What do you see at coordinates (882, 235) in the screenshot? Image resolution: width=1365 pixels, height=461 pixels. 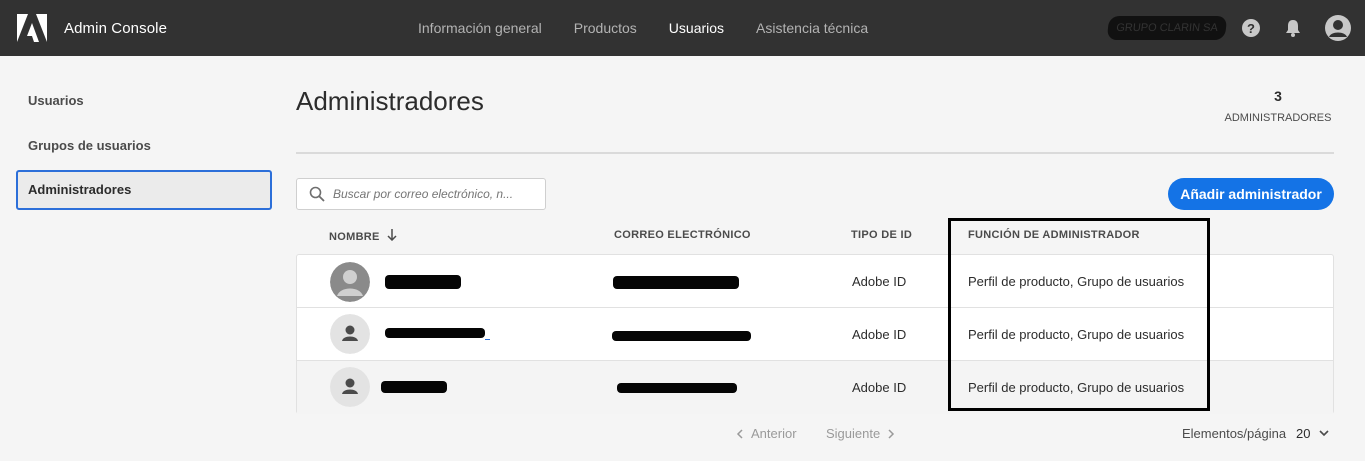 I see `column-header-id-type: TIPO DE ID` at bounding box center [882, 235].